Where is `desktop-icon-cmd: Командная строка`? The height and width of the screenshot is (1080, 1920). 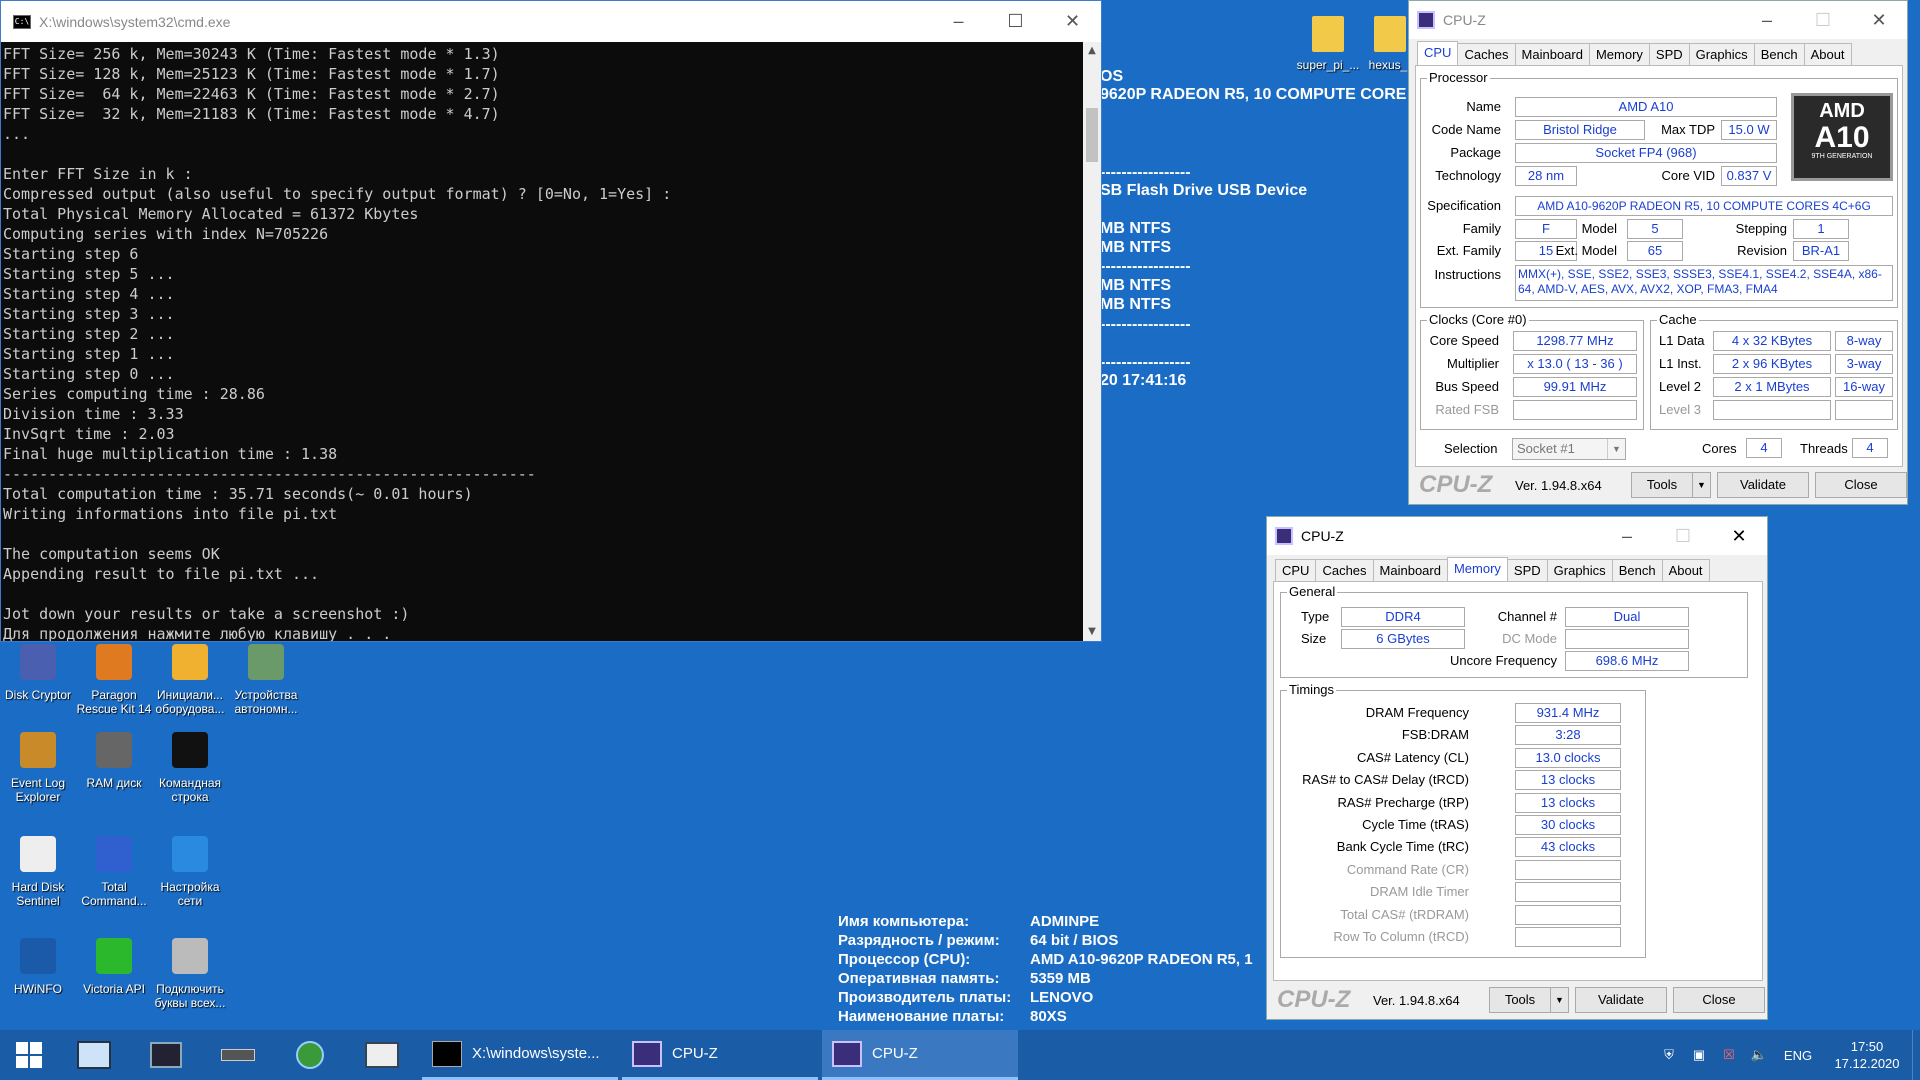
desktop-icon-cmd: Командная строка is located at coordinates (190, 766).